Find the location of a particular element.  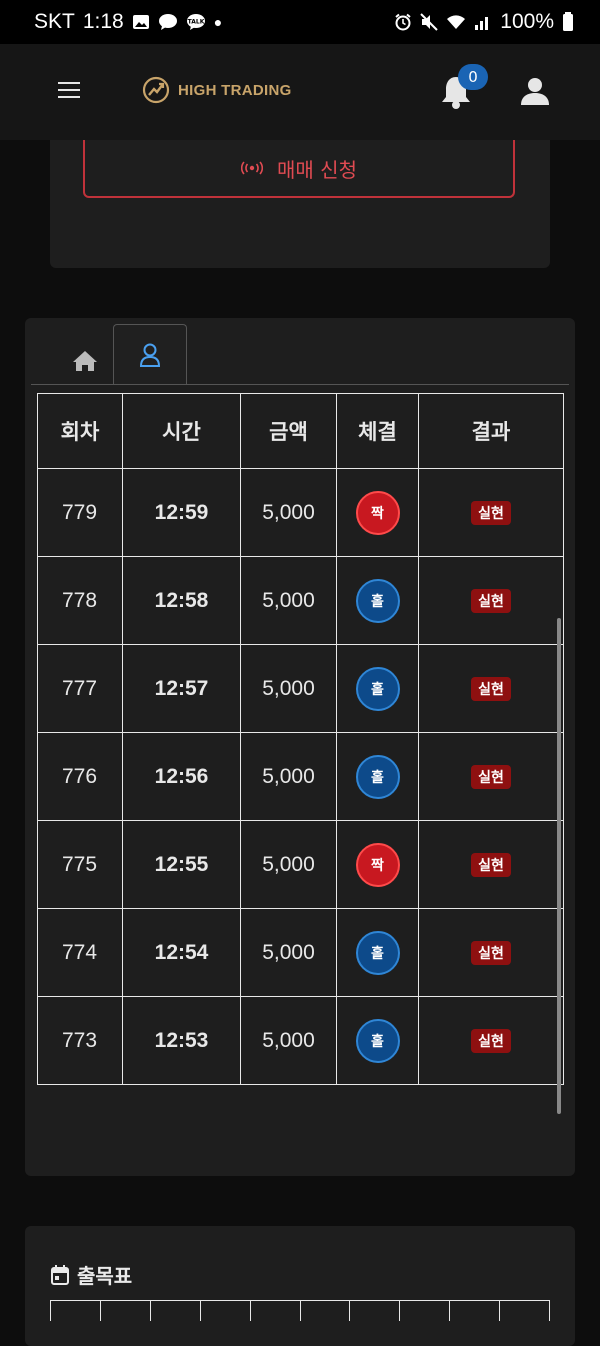

app-logo: HIGH TRADING is located at coordinates (217, 90).